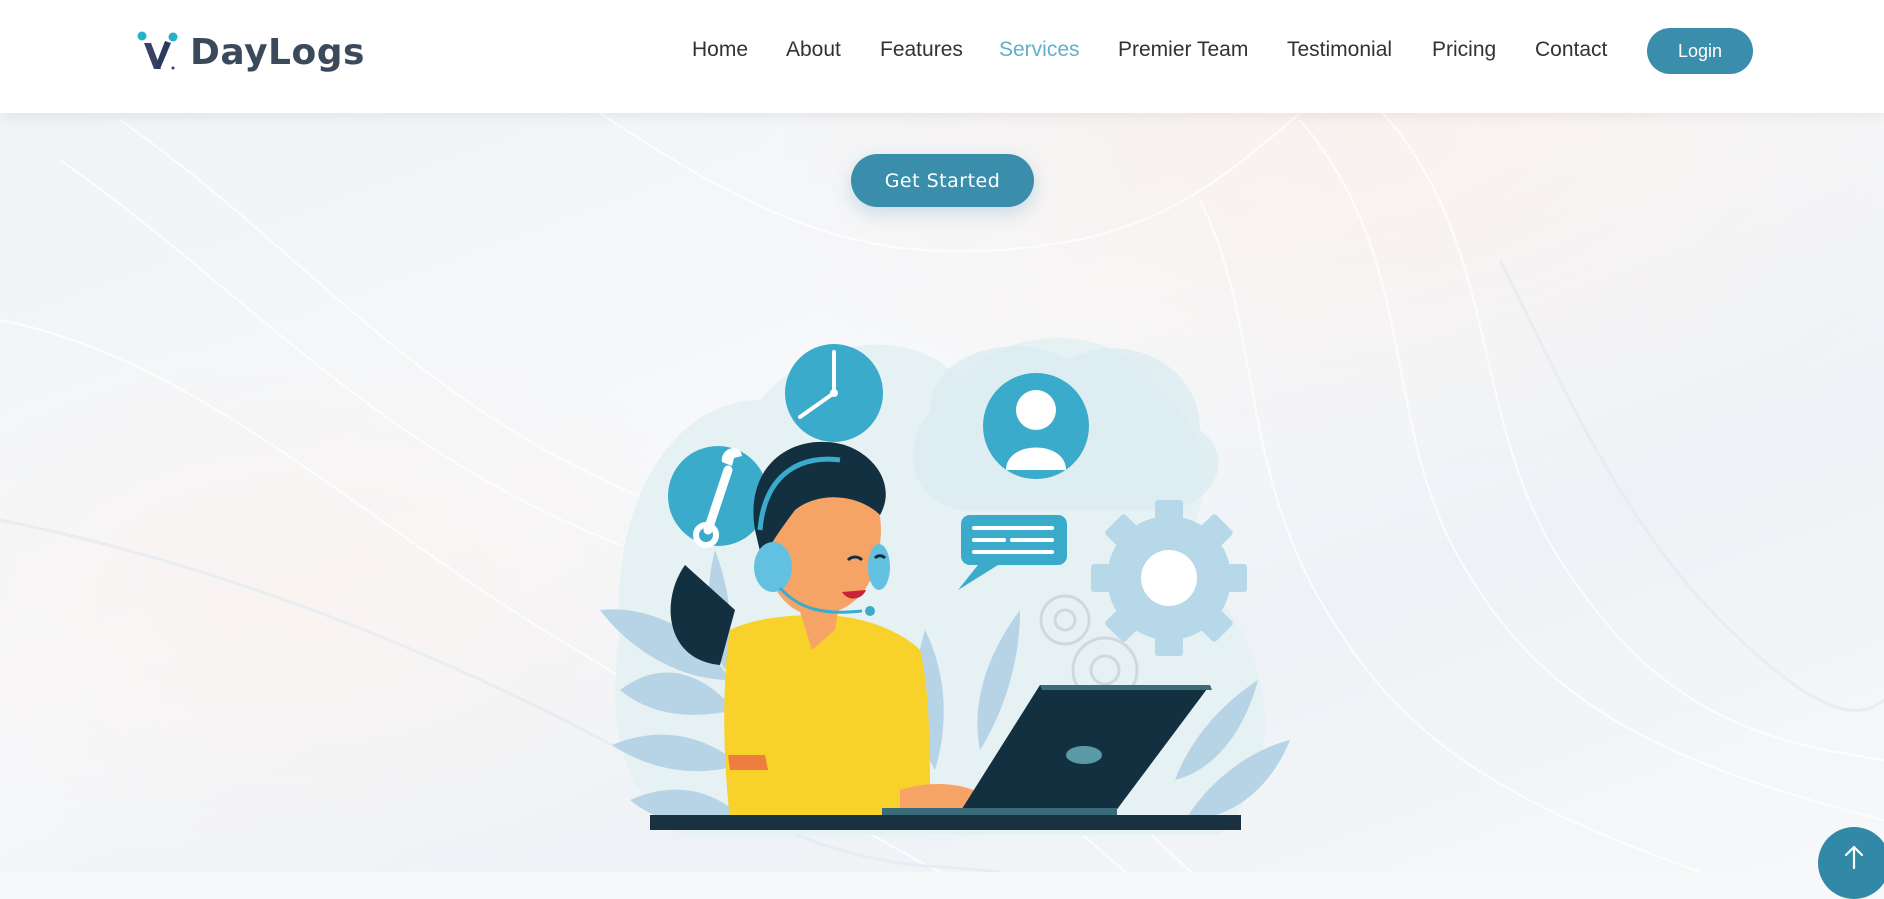 The image size is (1884, 899). I want to click on nav-testimonial: Testimonial, so click(1339, 50).